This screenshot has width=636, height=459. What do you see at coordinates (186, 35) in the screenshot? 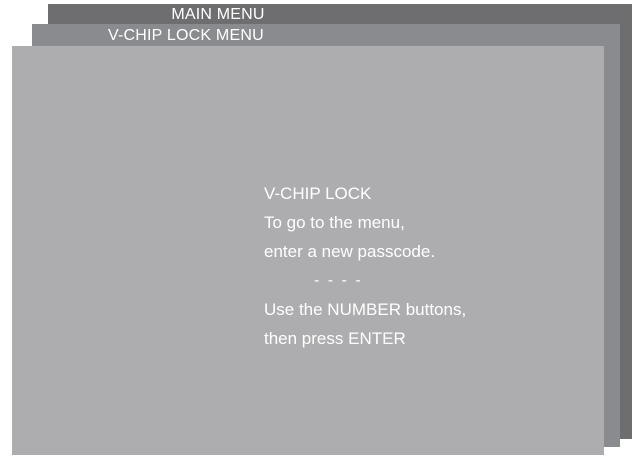
I see `vchip-lock-menu-title: V-CHIP LOCK MENU` at bounding box center [186, 35].